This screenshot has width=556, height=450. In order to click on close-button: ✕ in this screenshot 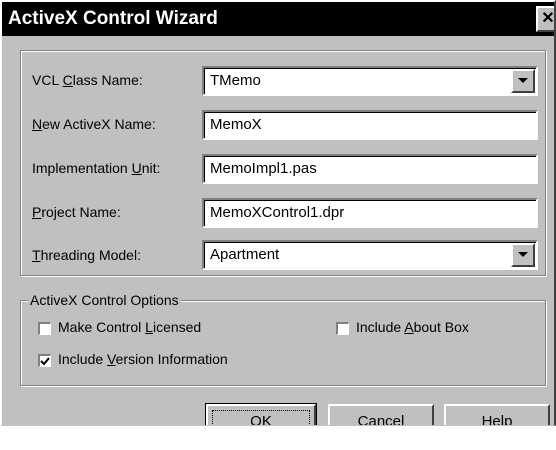, I will do `click(545, 19)`.